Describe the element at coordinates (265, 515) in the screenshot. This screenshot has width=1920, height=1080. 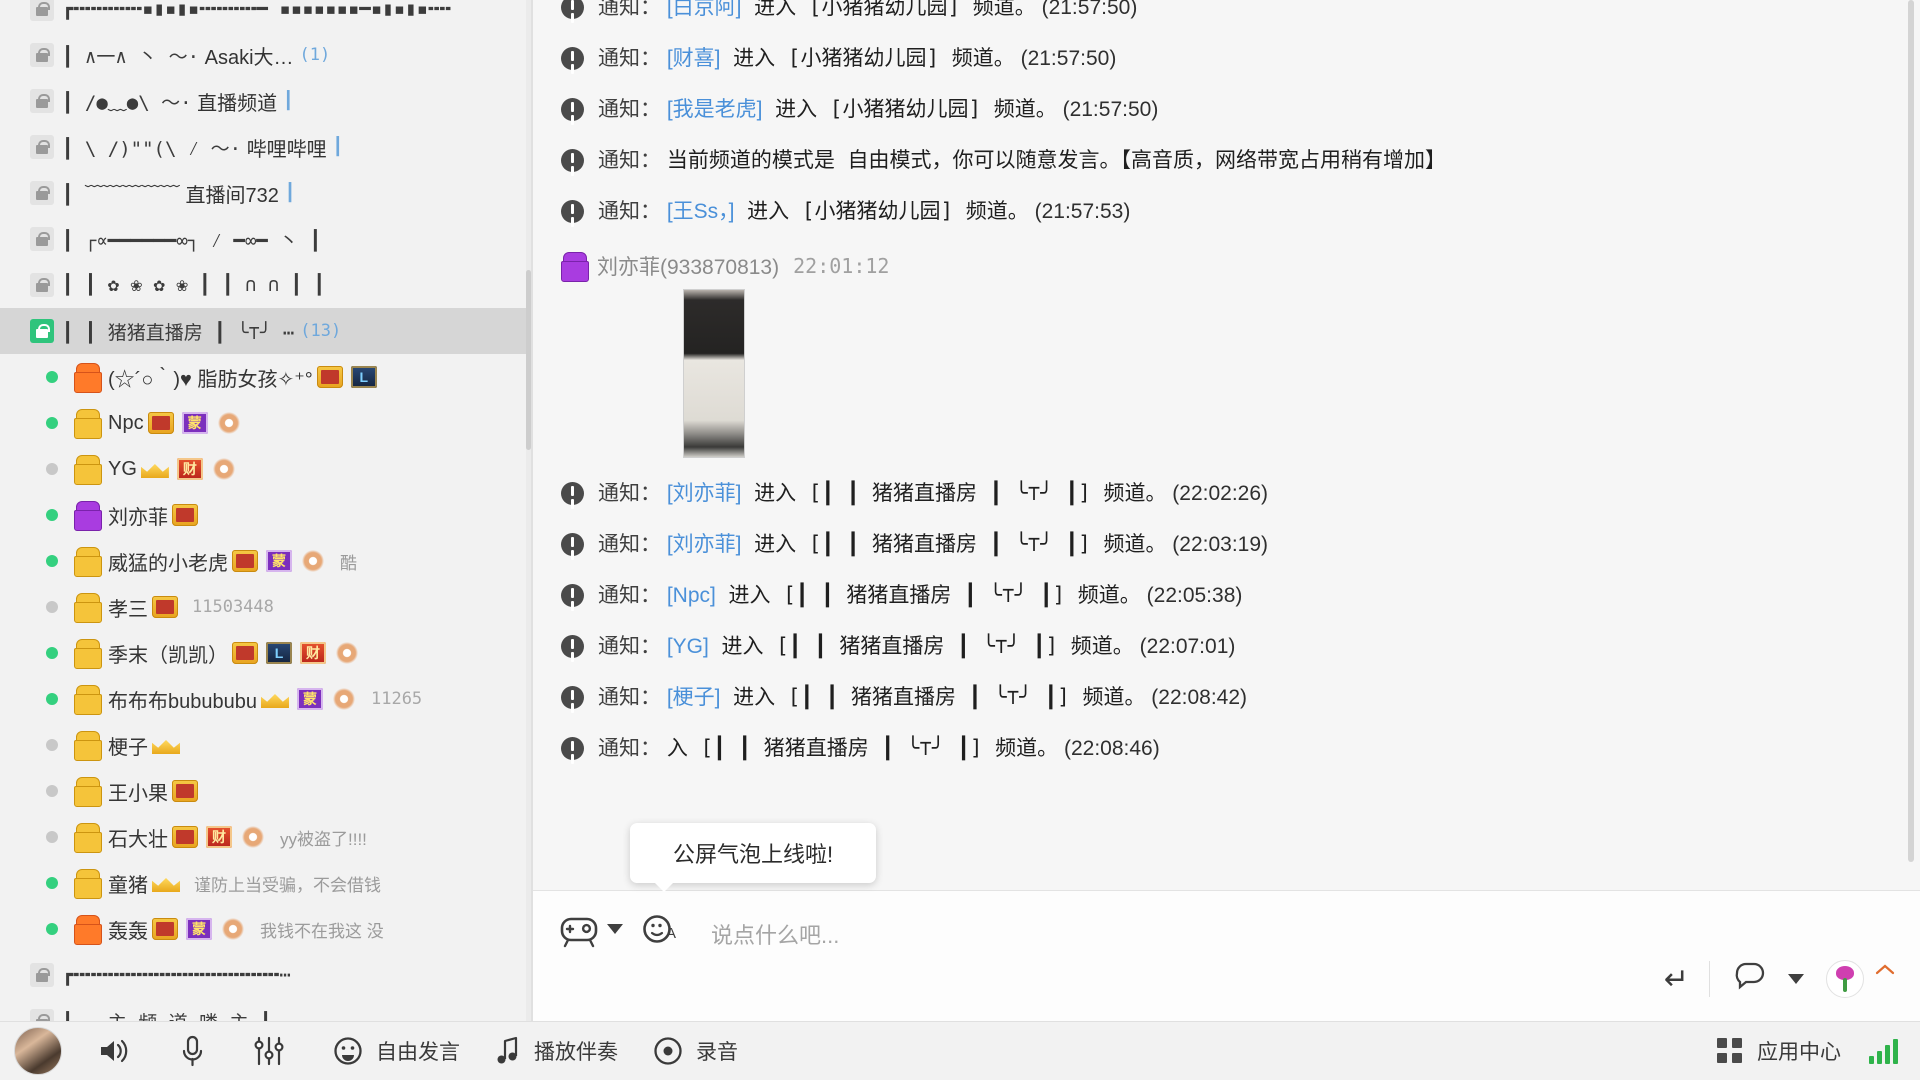
I see `member-row: 刘亦菲` at that location.